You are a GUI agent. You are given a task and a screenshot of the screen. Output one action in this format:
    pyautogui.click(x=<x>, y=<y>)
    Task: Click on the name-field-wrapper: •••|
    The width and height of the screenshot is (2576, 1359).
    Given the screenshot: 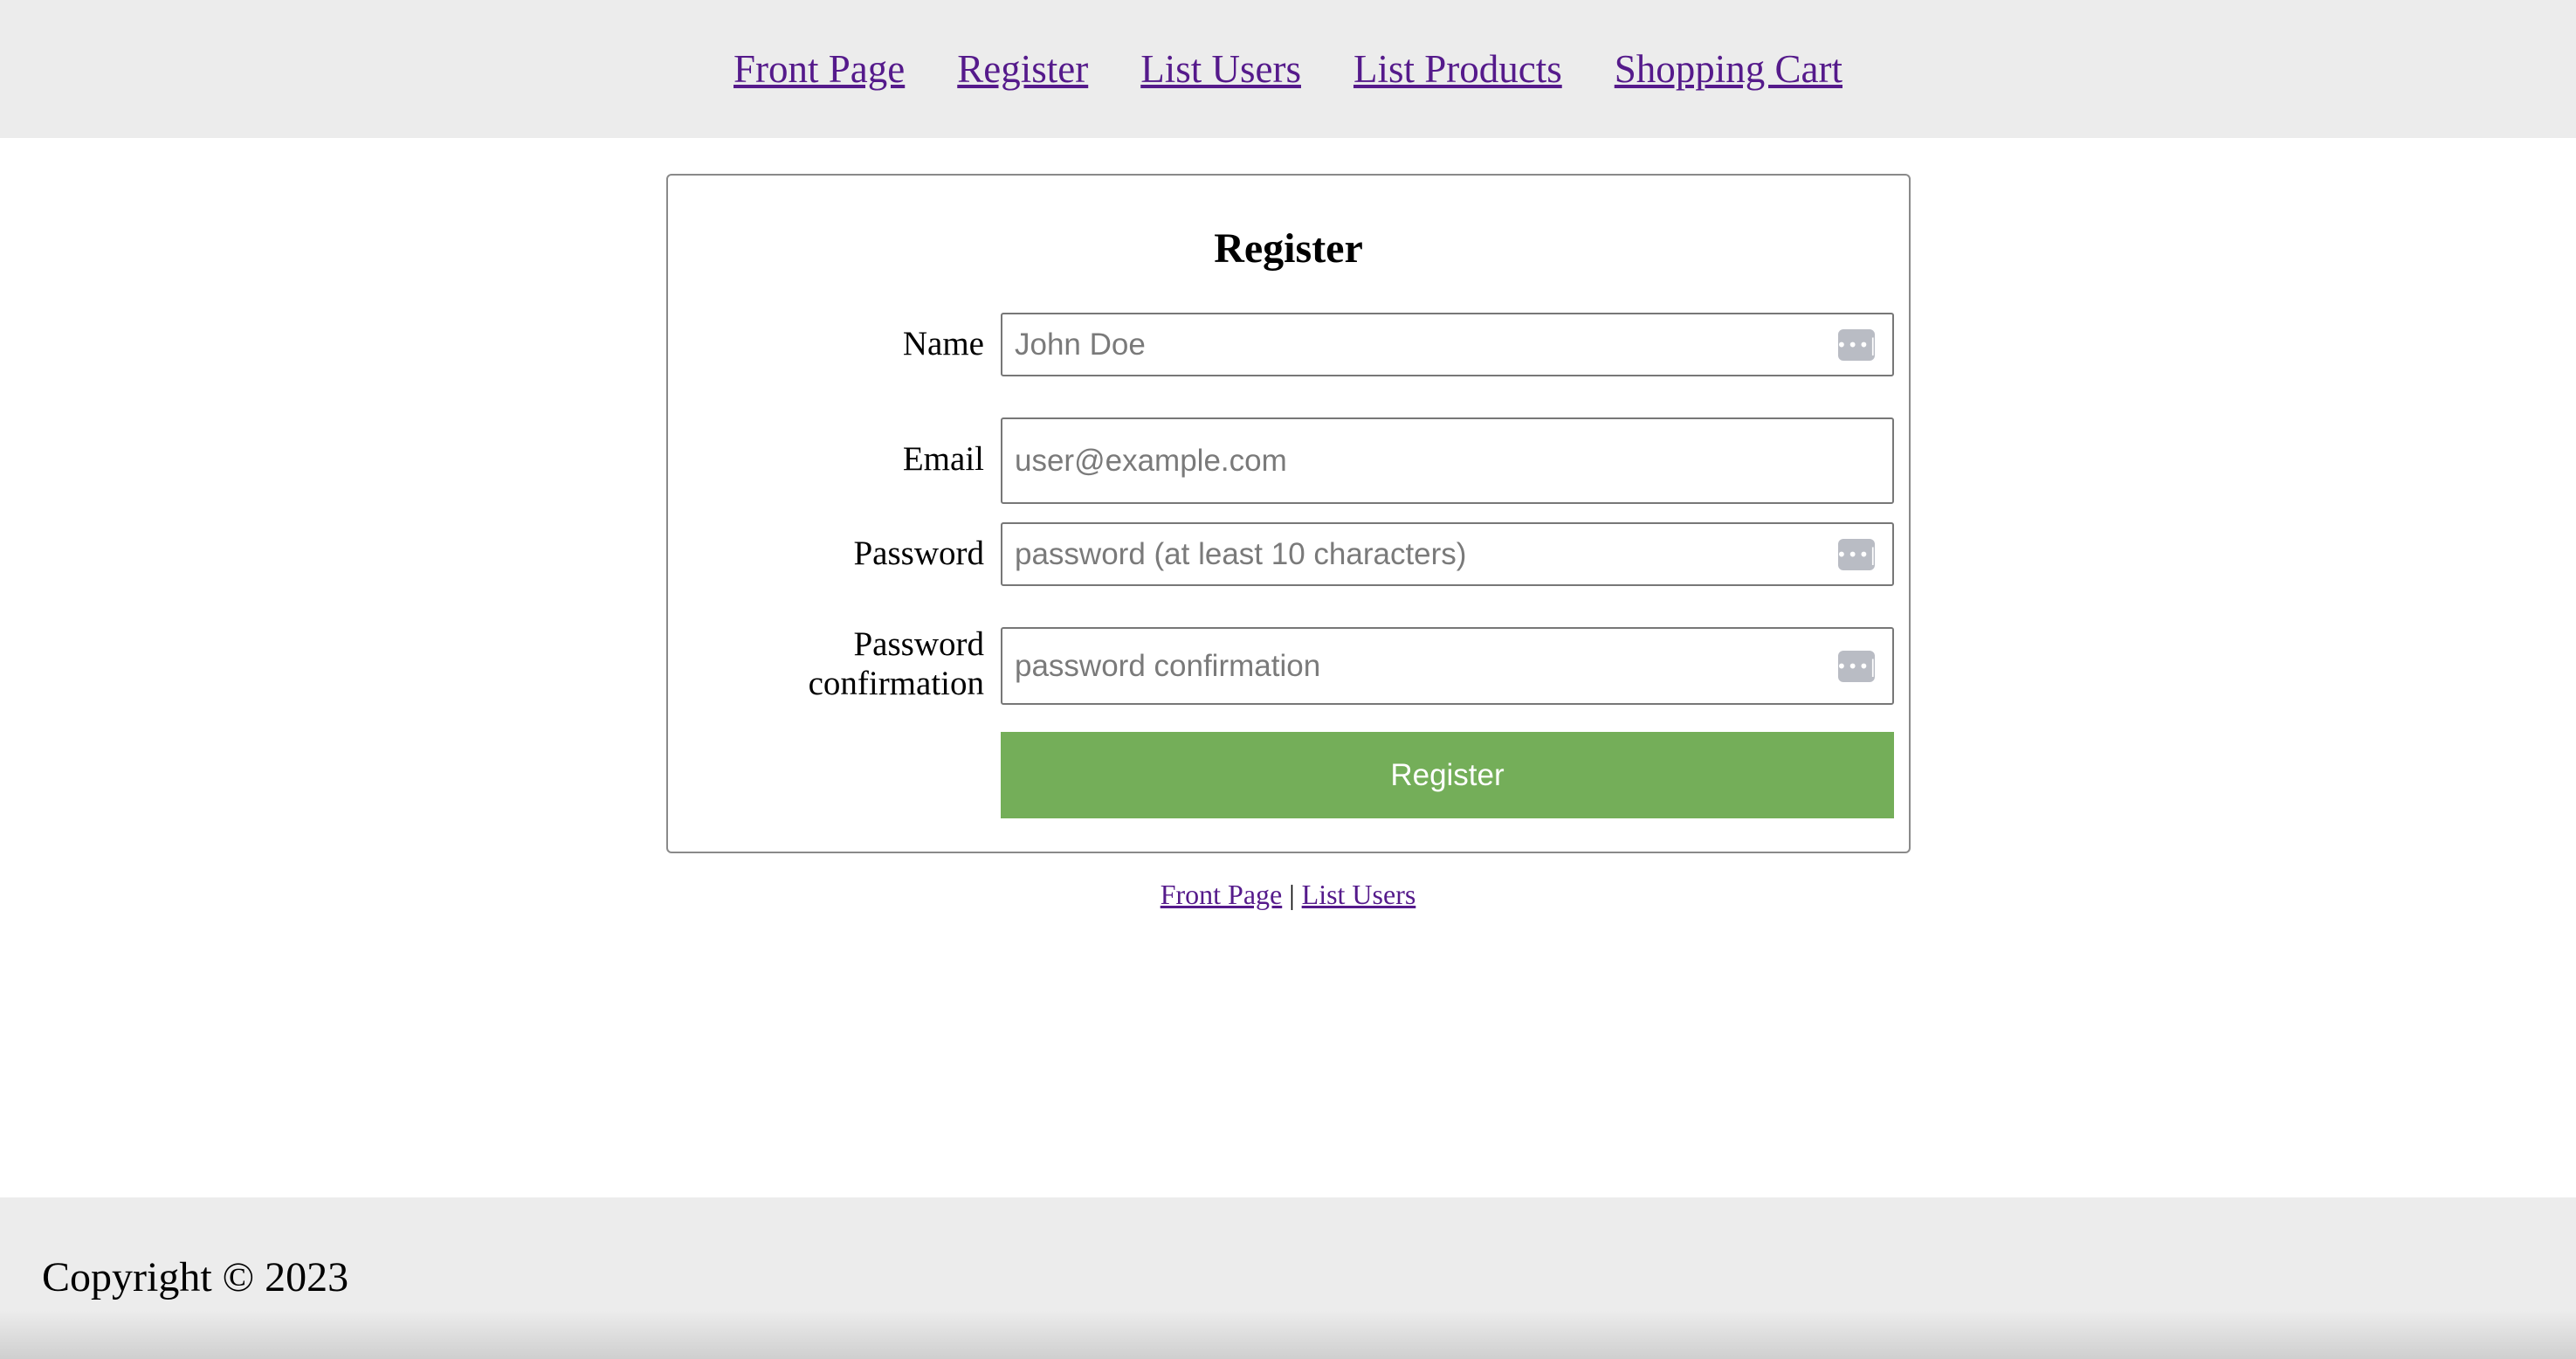 What is the action you would take?
    pyautogui.click(x=1447, y=344)
    